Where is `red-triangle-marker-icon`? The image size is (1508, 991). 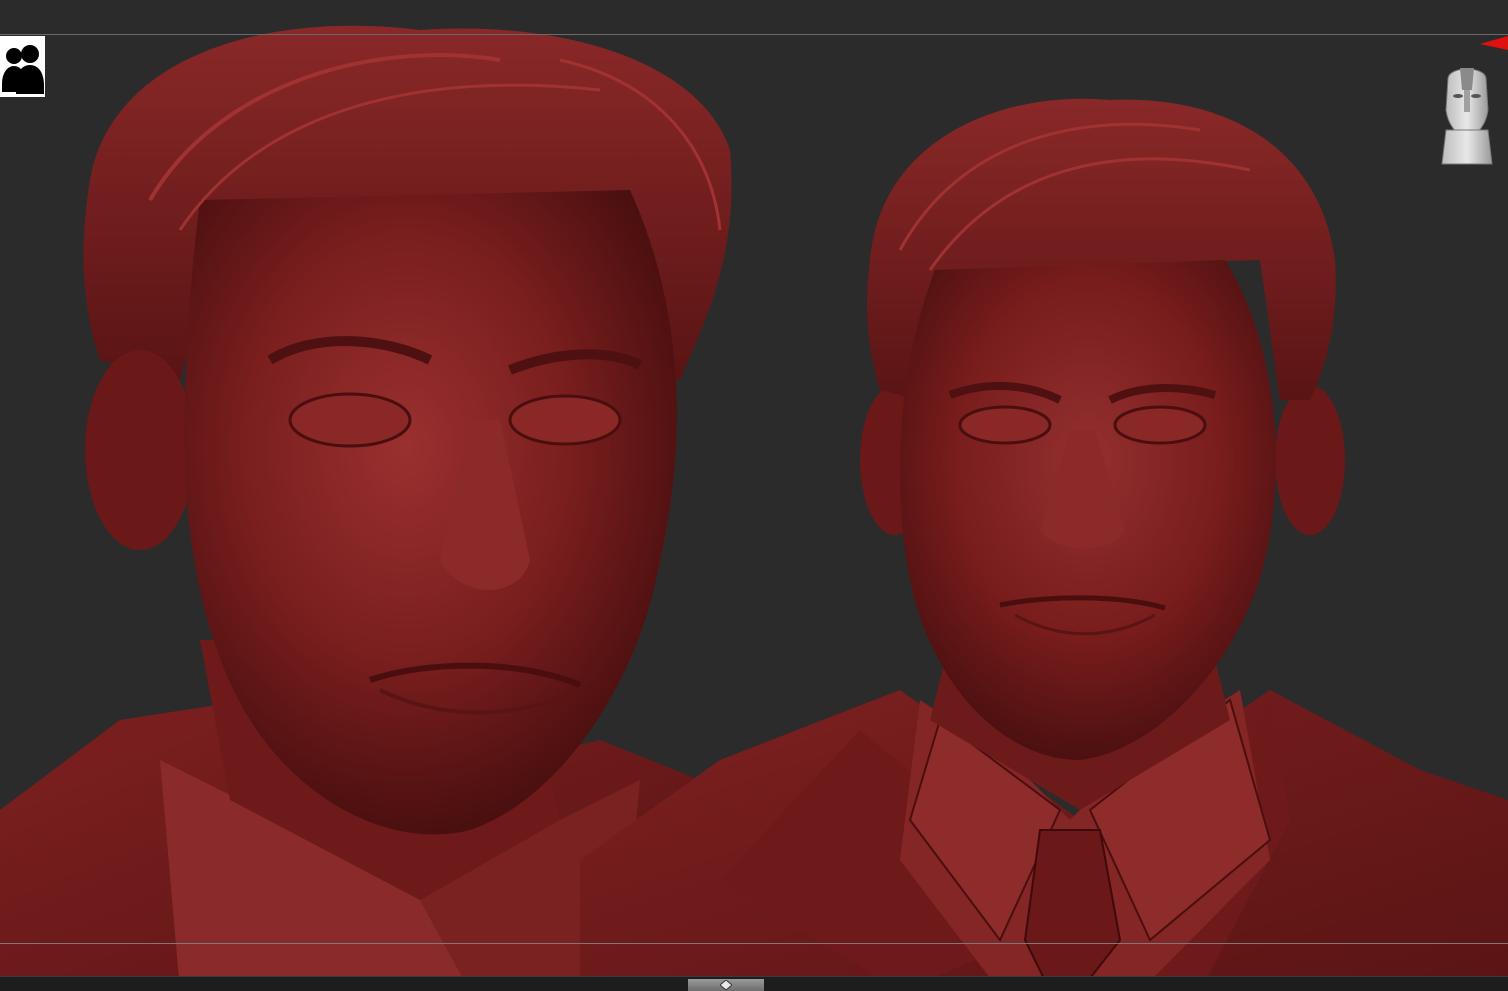
red-triangle-marker-icon is located at coordinates (1494, 43).